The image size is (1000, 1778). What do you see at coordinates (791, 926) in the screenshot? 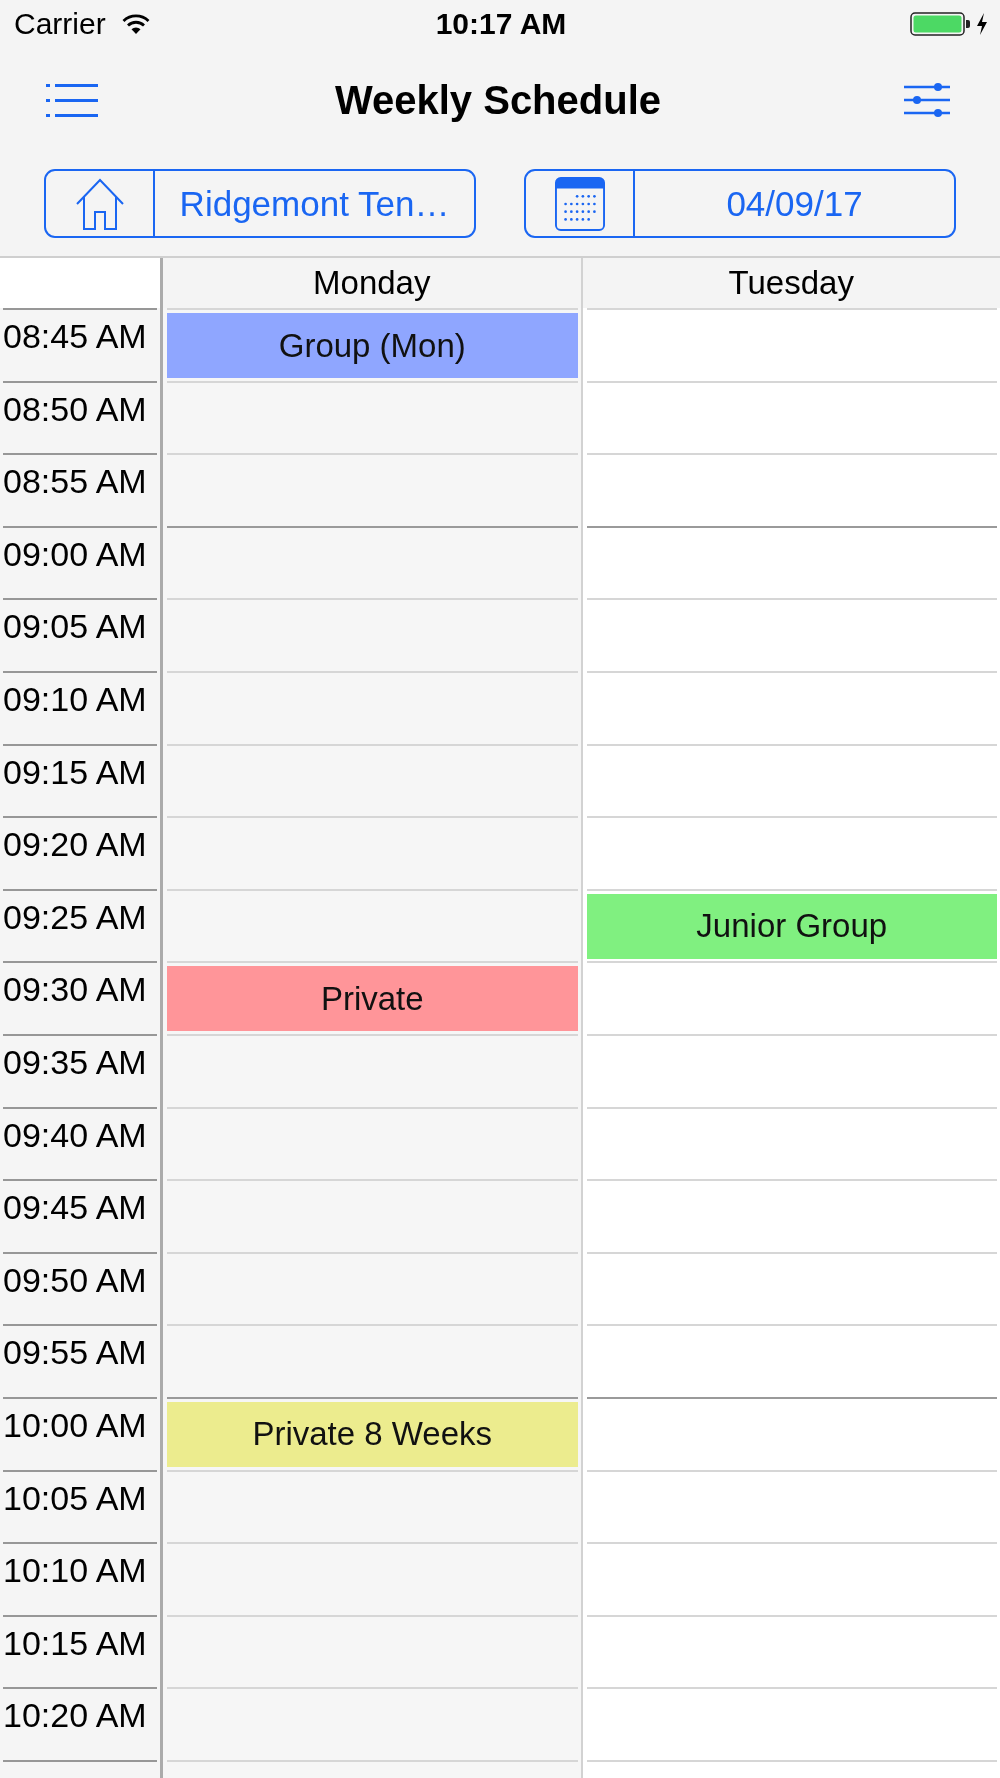
I see `event-block: Junior Group` at bounding box center [791, 926].